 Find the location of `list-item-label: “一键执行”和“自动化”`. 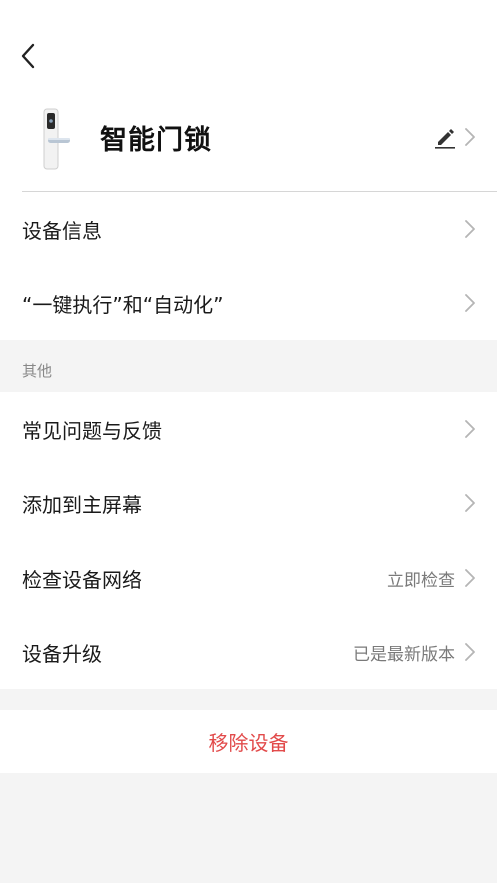

list-item-label: “一键执行”和“自动化” is located at coordinates (123, 304).